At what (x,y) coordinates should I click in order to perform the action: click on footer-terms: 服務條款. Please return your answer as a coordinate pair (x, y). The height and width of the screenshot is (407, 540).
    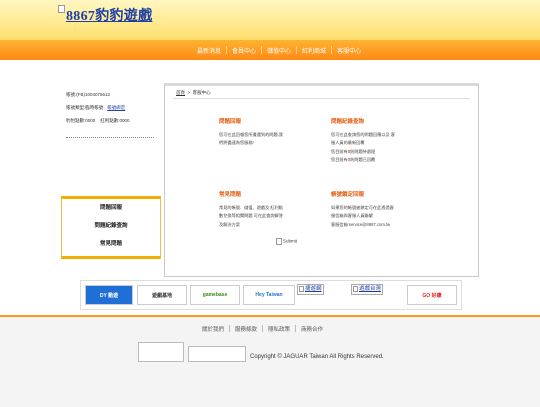
    Looking at the image, I should click on (246, 329).